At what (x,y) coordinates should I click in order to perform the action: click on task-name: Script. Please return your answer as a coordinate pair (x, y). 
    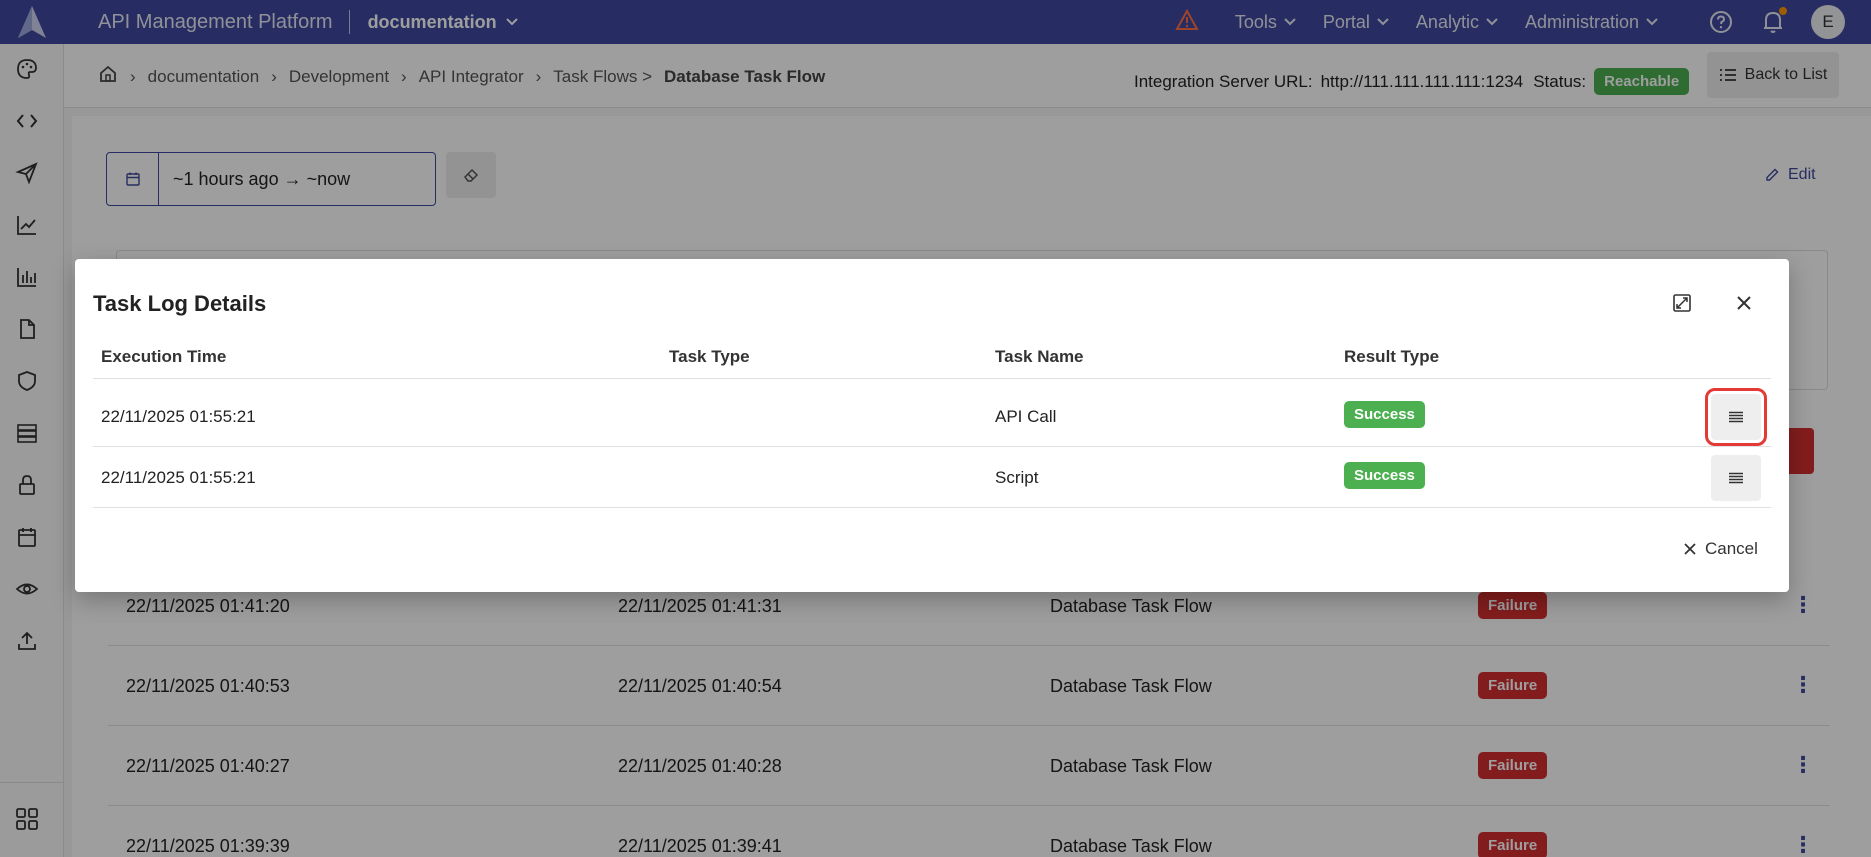
    Looking at the image, I should click on (1017, 477).